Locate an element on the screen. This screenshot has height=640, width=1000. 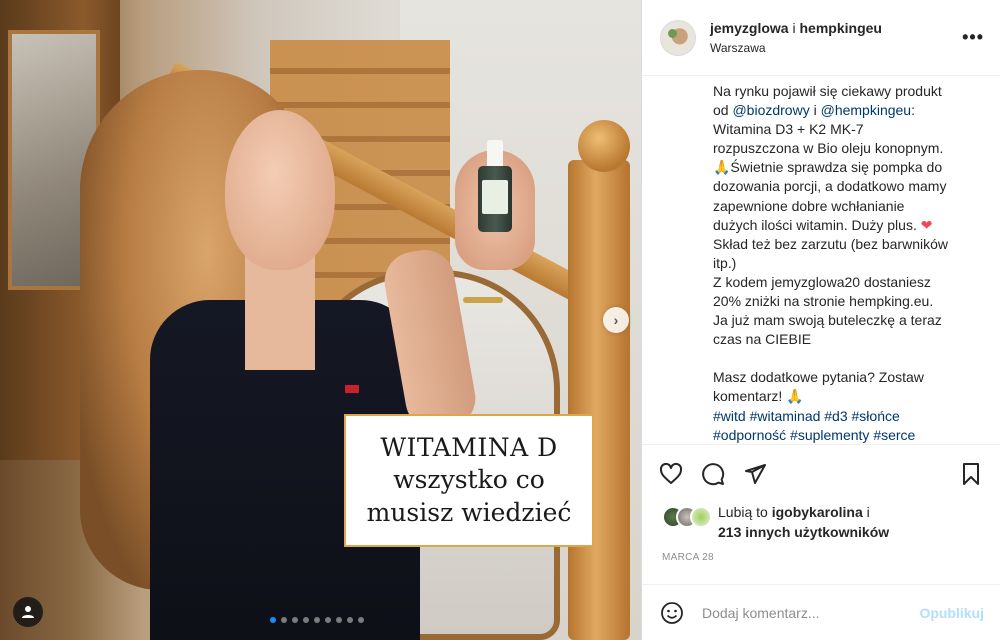
overlay-title-card: WITAMINA D wszystko co musisz wiedzieć is located at coordinates (469, 480).